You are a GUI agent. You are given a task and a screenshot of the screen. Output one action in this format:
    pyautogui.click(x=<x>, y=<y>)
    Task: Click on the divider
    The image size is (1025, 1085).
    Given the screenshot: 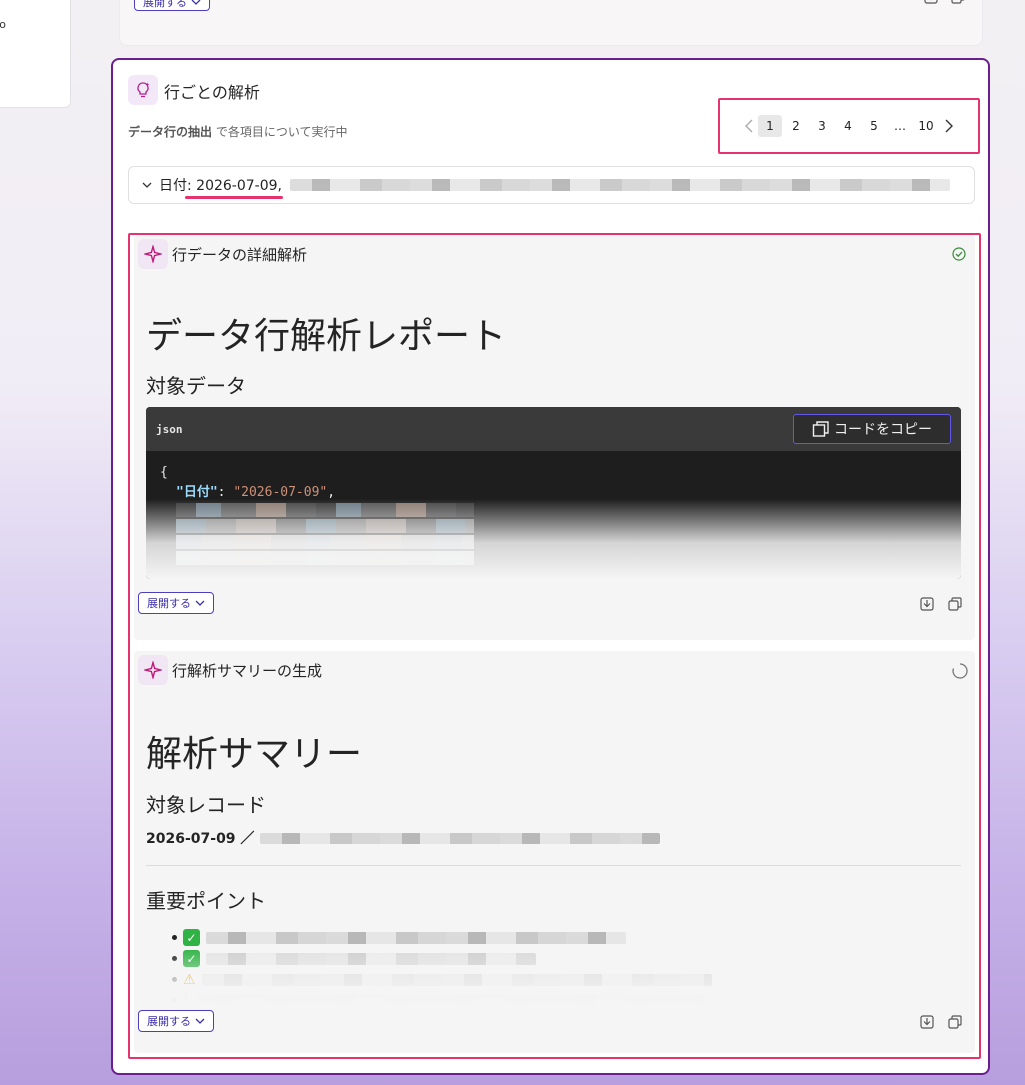 What is the action you would take?
    pyautogui.click(x=553, y=865)
    